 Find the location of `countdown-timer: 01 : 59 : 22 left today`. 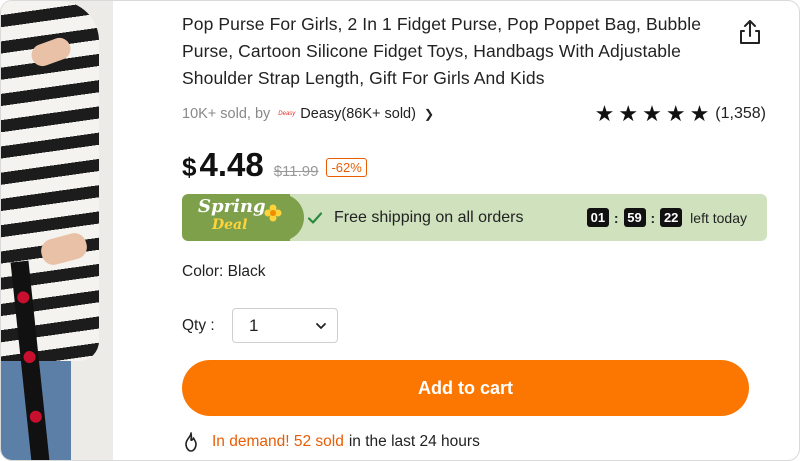

countdown-timer: 01 : 59 : 22 left today is located at coordinates (666, 217).